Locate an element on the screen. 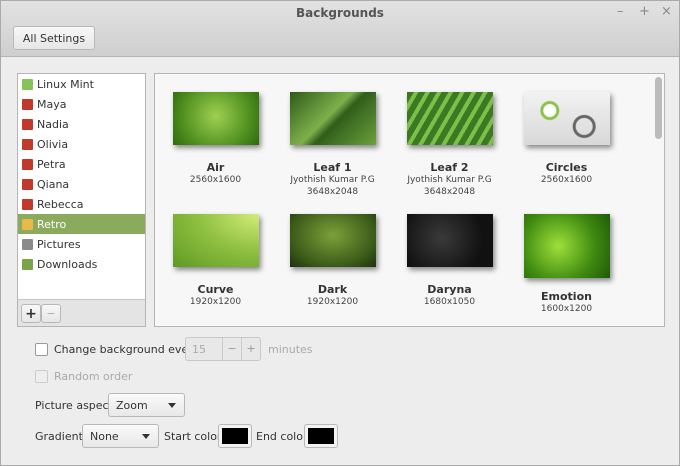 Image resolution: width=680 pixels, height=466 pixels. add-folder-button: + is located at coordinates (31, 313).